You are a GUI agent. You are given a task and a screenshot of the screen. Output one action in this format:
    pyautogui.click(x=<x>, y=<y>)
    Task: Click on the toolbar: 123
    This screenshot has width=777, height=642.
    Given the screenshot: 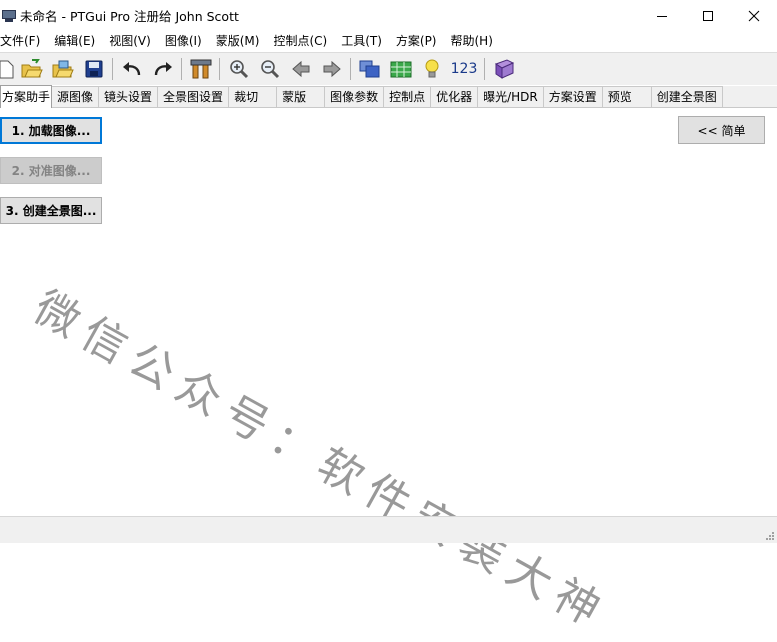 What is the action you would take?
    pyautogui.click(x=388, y=68)
    